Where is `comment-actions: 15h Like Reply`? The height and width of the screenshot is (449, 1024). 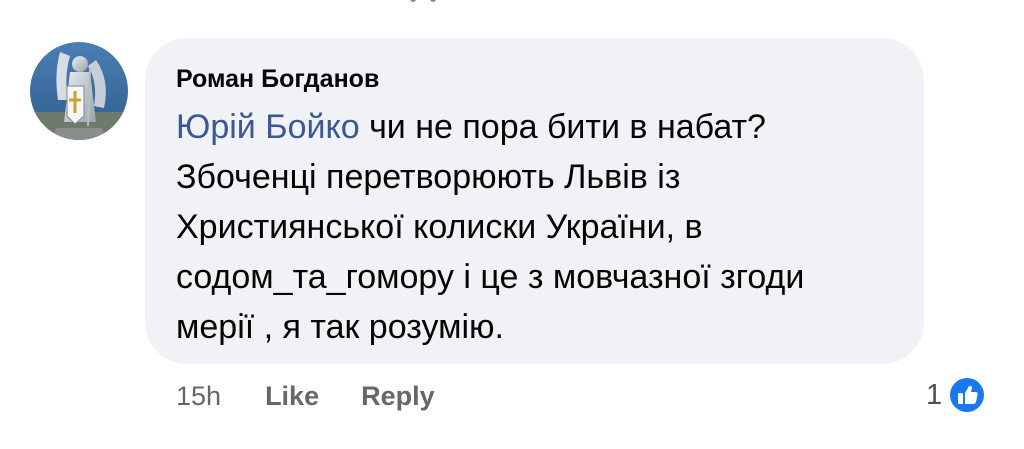 comment-actions: 15h Like Reply is located at coordinates (326, 396).